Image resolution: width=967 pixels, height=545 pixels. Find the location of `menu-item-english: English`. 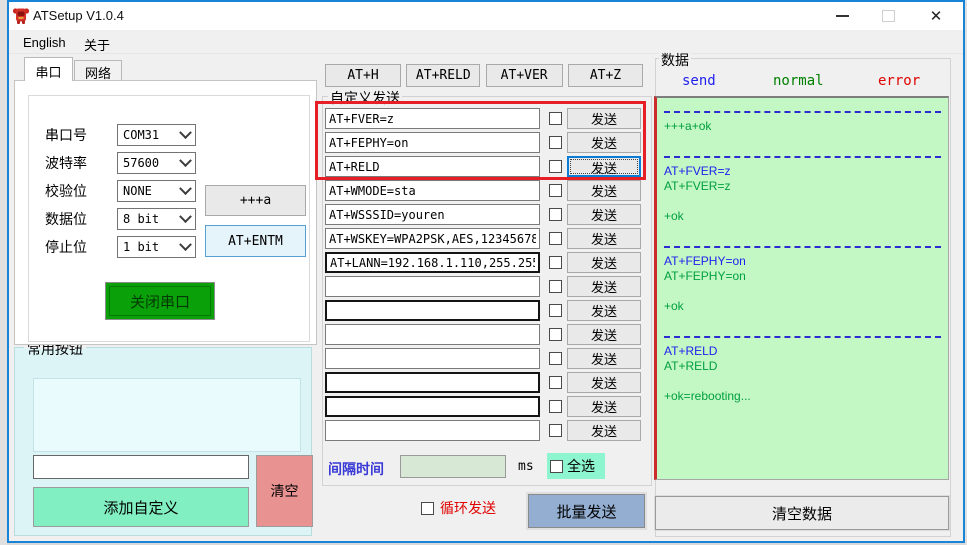

menu-item-english: English is located at coordinates (44, 42).